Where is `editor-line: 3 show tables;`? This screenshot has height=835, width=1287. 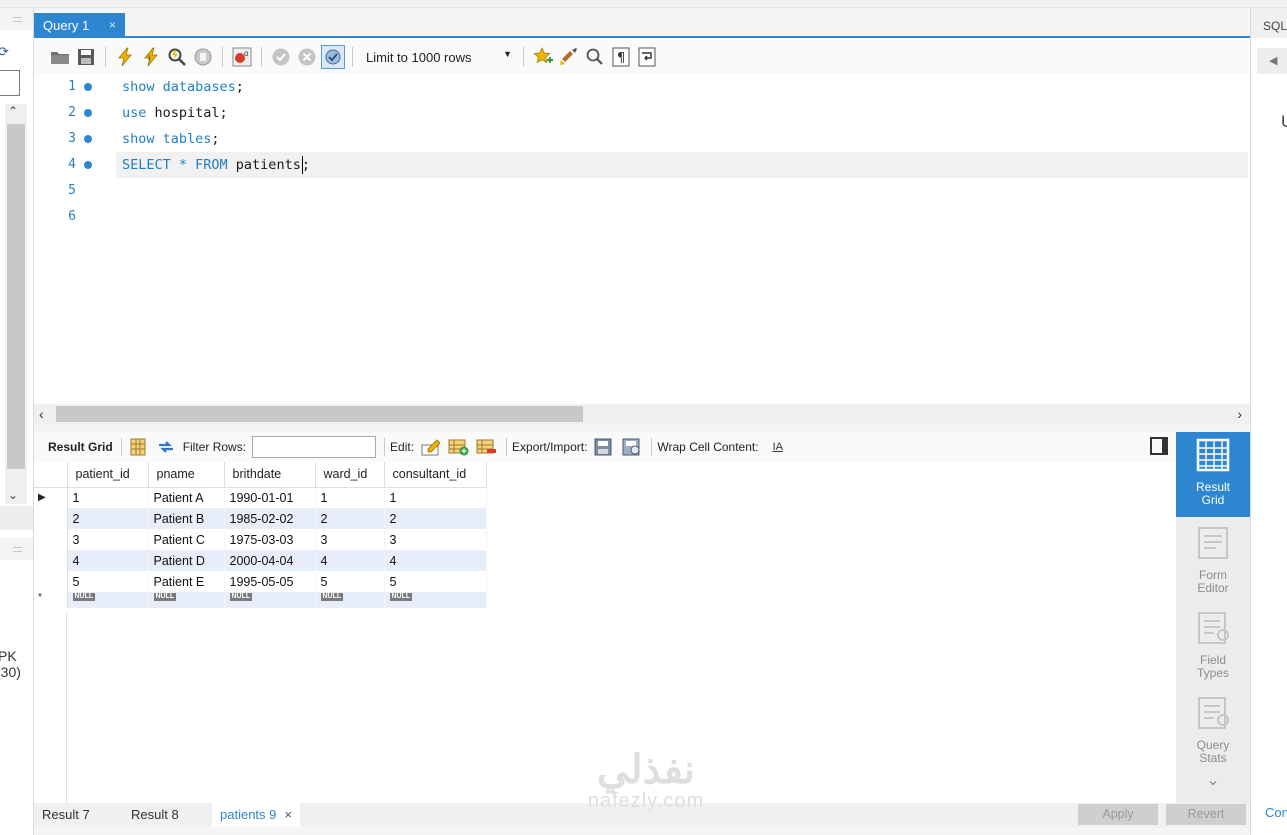 editor-line: 3 show tables; is located at coordinates (642, 139).